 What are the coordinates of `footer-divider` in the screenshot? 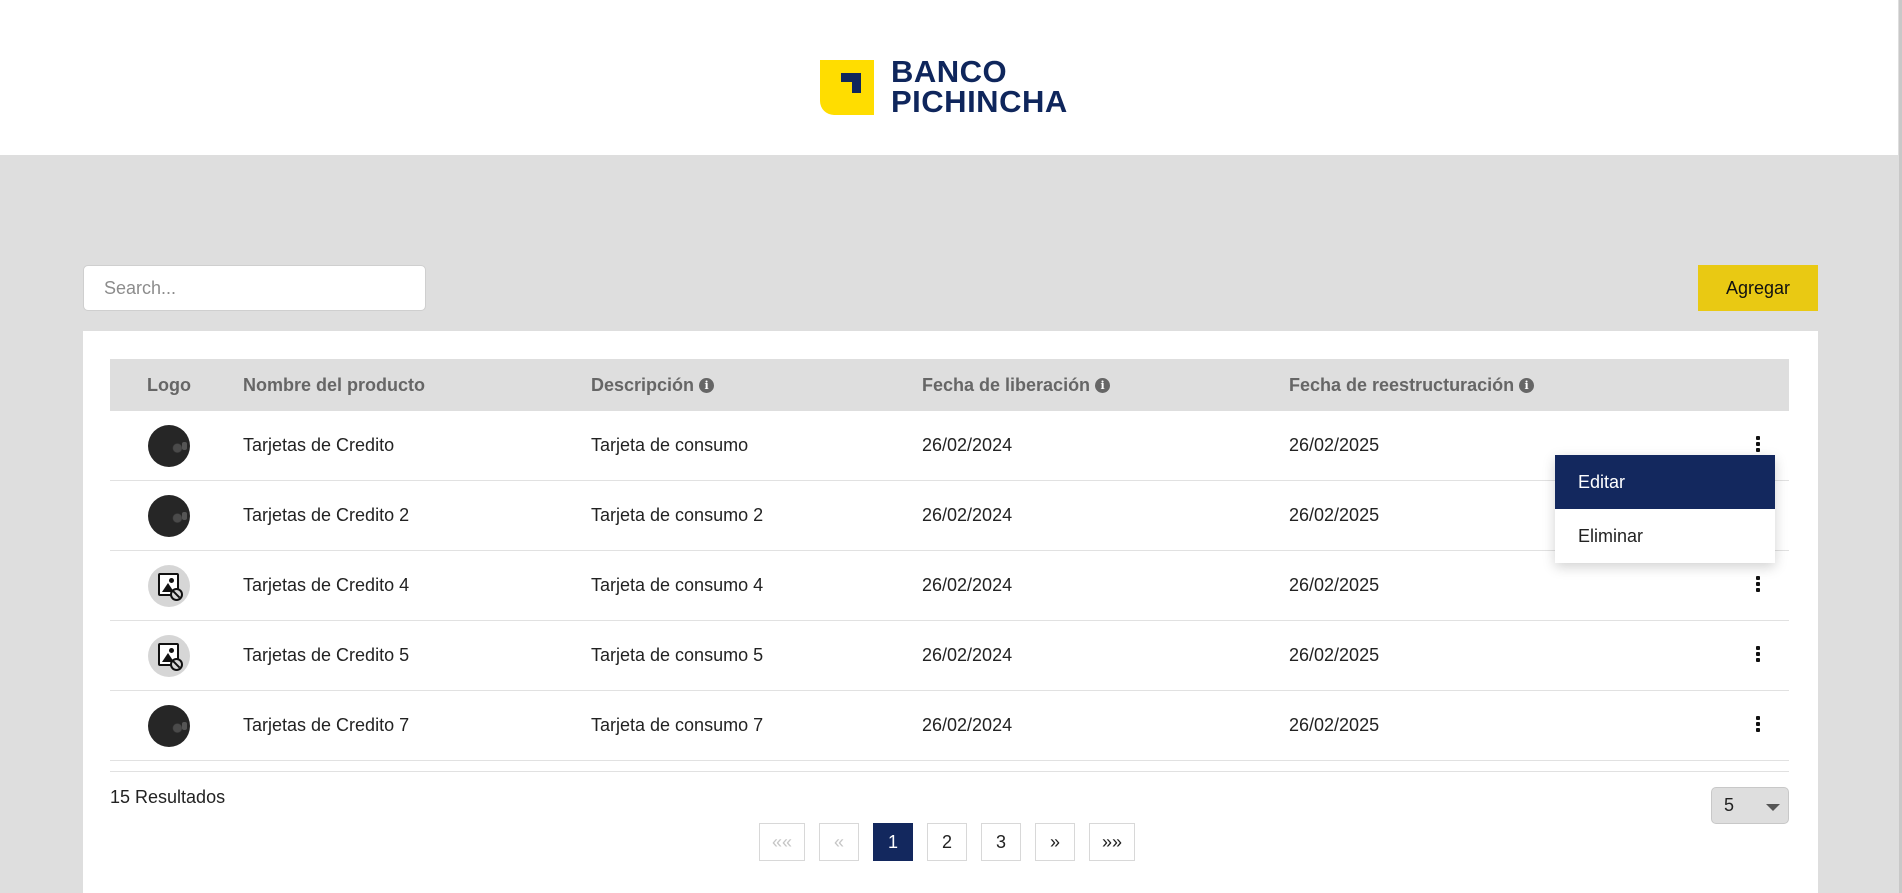 It's located at (949, 771).